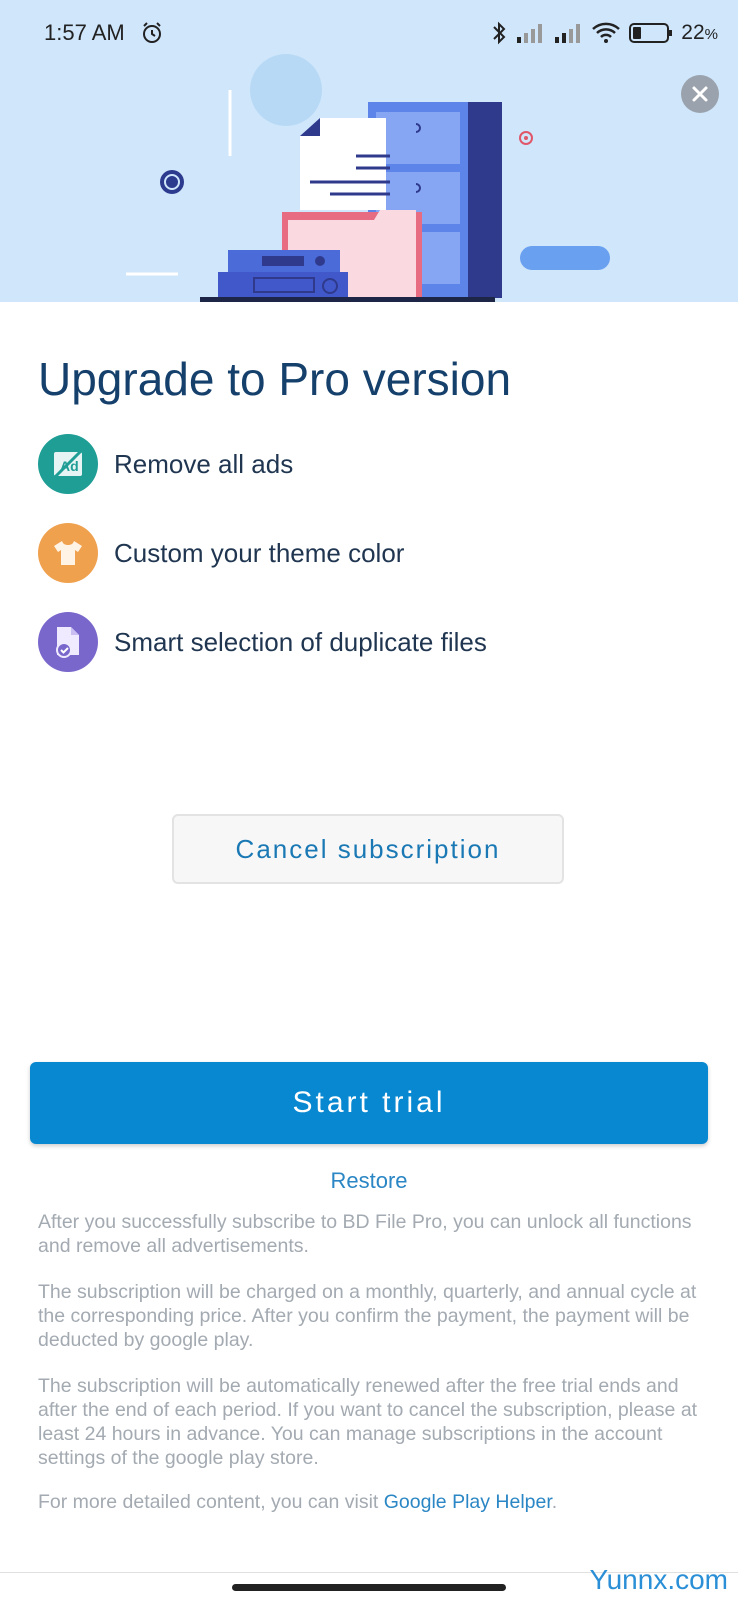 Image resolution: width=738 pixels, height=1600 pixels. Describe the element at coordinates (651, 33) in the screenshot. I see `battery-icon` at that location.